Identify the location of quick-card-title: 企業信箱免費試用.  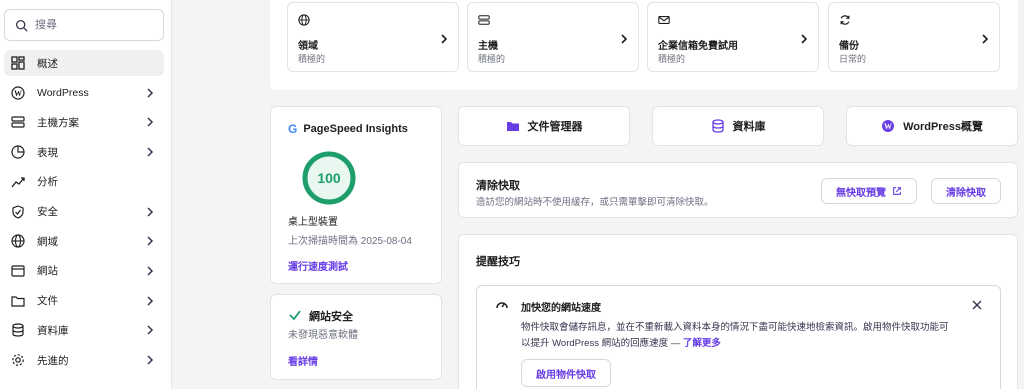
(698, 46).